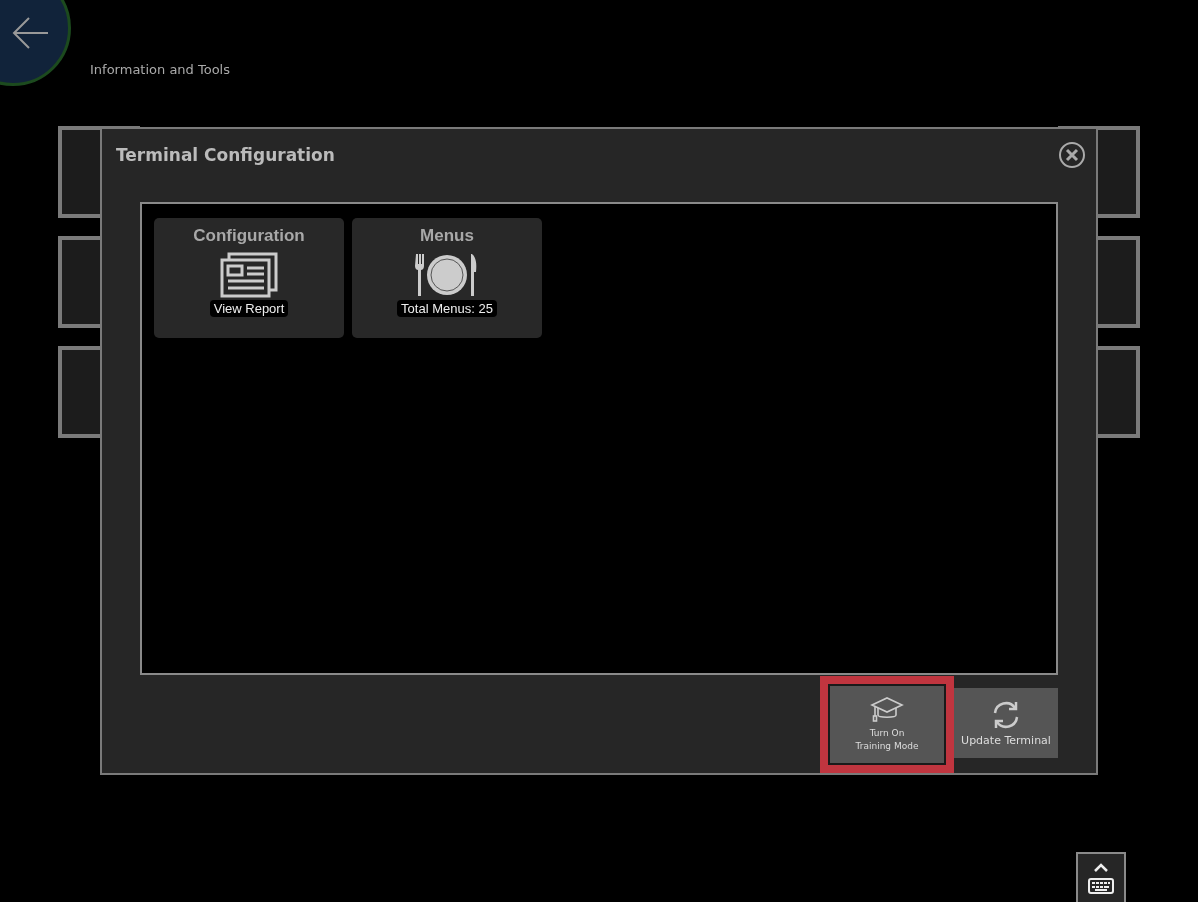 Image resolution: width=1198 pixels, height=902 pixels. Describe the element at coordinates (447, 236) in the screenshot. I see `tile-title: Menus` at that location.